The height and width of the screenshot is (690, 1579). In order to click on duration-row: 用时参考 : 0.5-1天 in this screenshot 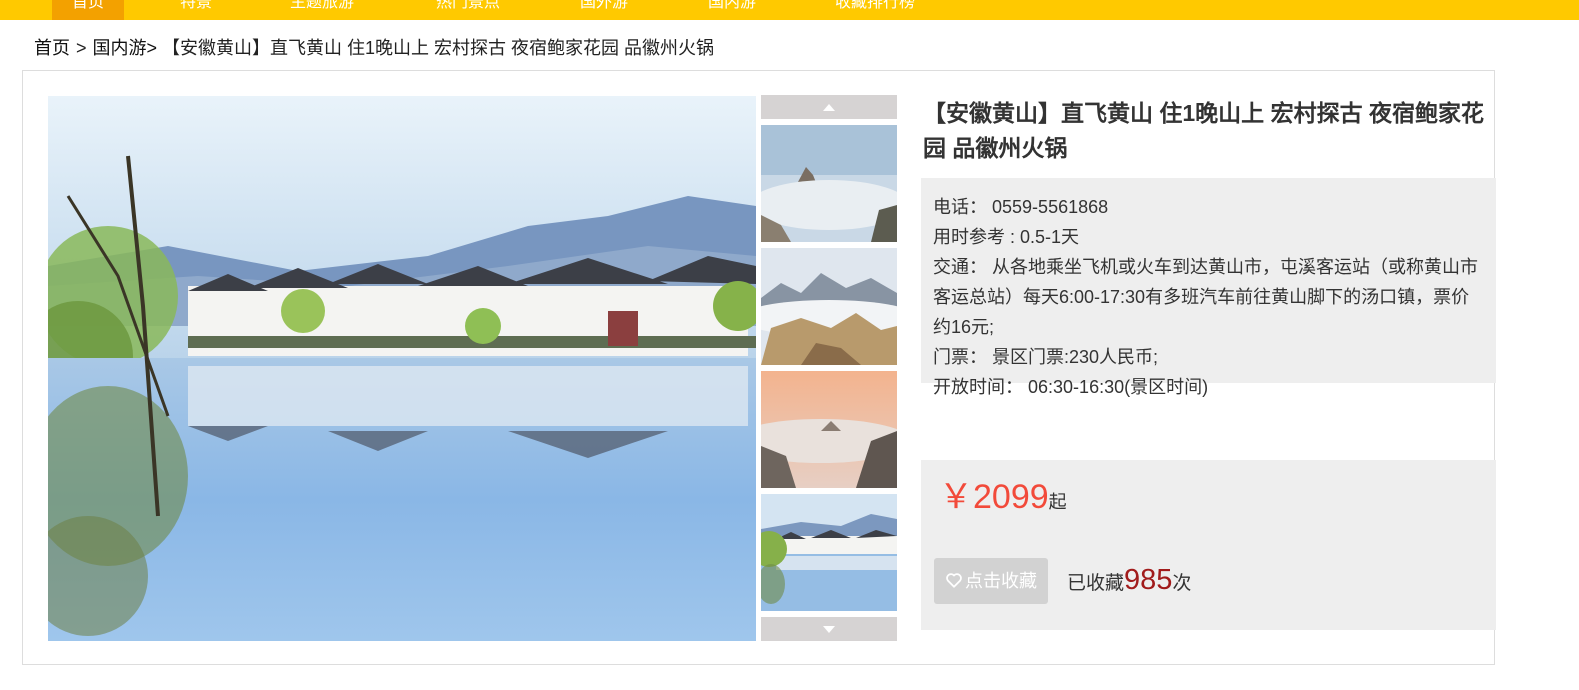, I will do `click(1208, 237)`.